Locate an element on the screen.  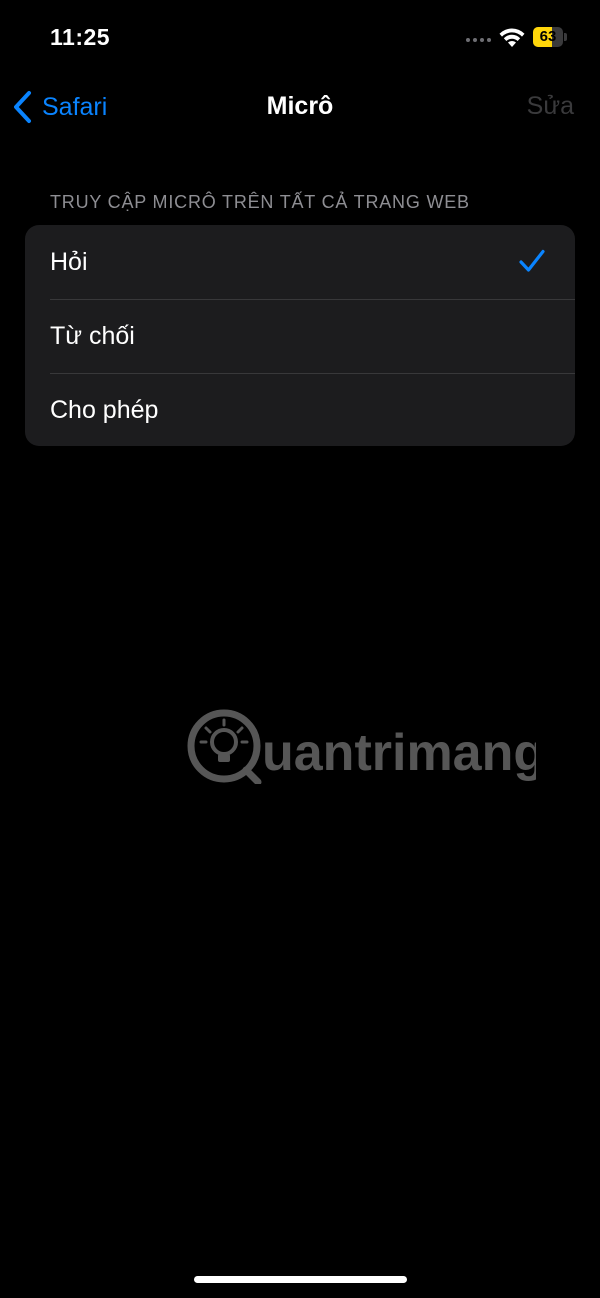
option-allow: Cho phép is located at coordinates (300, 409).